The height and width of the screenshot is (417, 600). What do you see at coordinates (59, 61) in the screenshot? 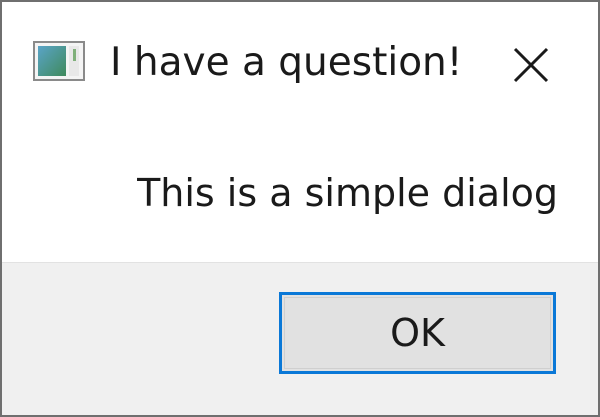
I see `window-app-icon` at bounding box center [59, 61].